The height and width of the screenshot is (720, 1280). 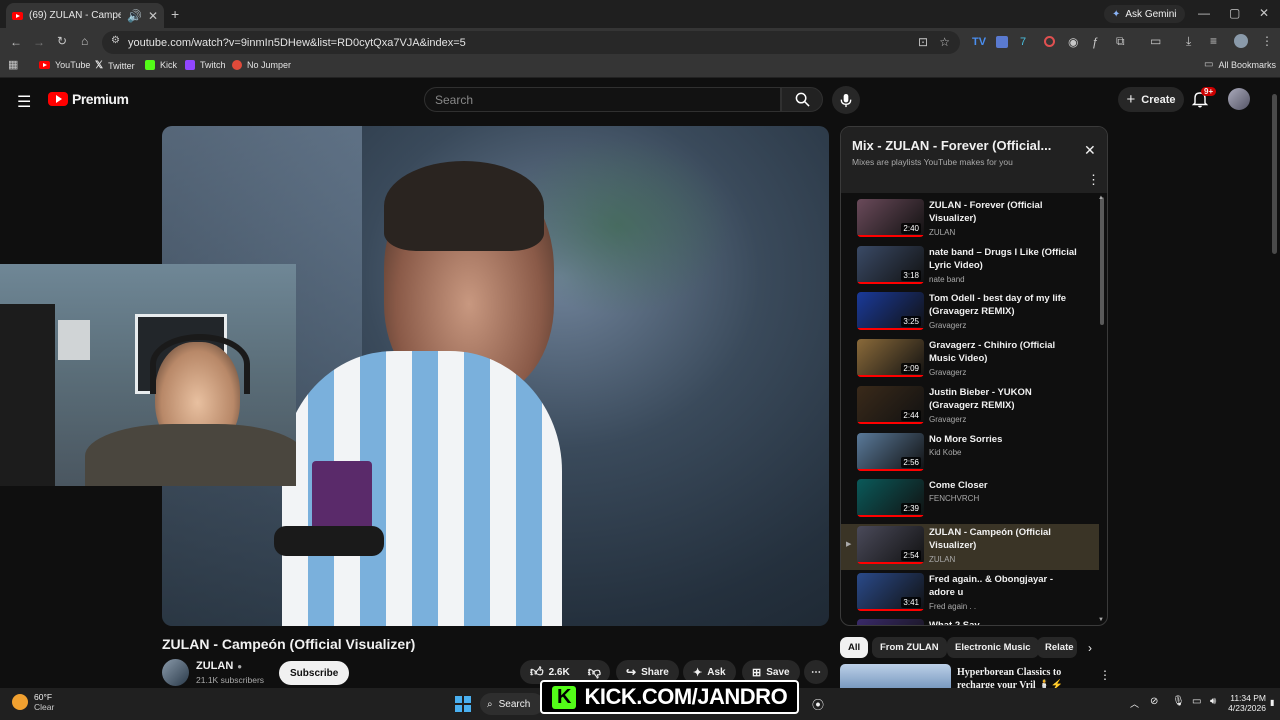 I want to click on chip-from-zulan: From ZULAN, so click(x=909, y=647).